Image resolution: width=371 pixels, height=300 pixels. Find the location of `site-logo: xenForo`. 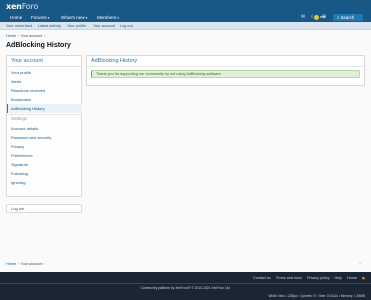

site-logo: xenForo is located at coordinates (22, 6).